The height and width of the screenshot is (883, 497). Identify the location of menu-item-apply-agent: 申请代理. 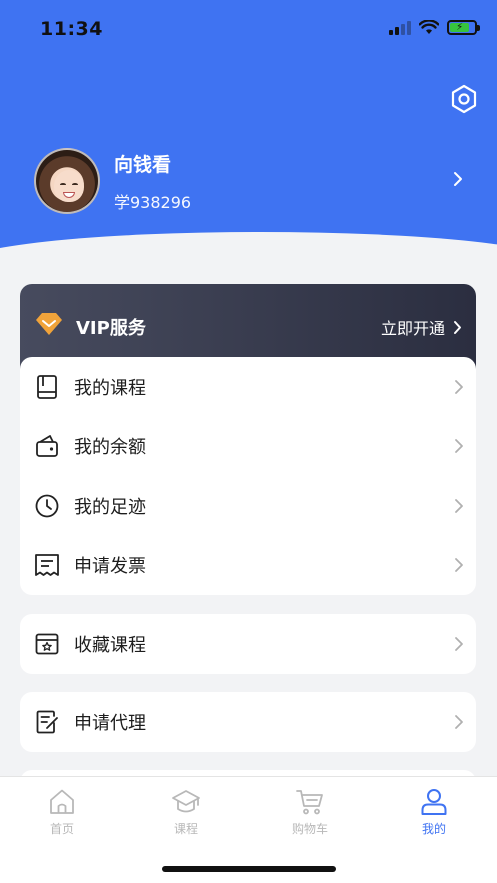
(248, 722).